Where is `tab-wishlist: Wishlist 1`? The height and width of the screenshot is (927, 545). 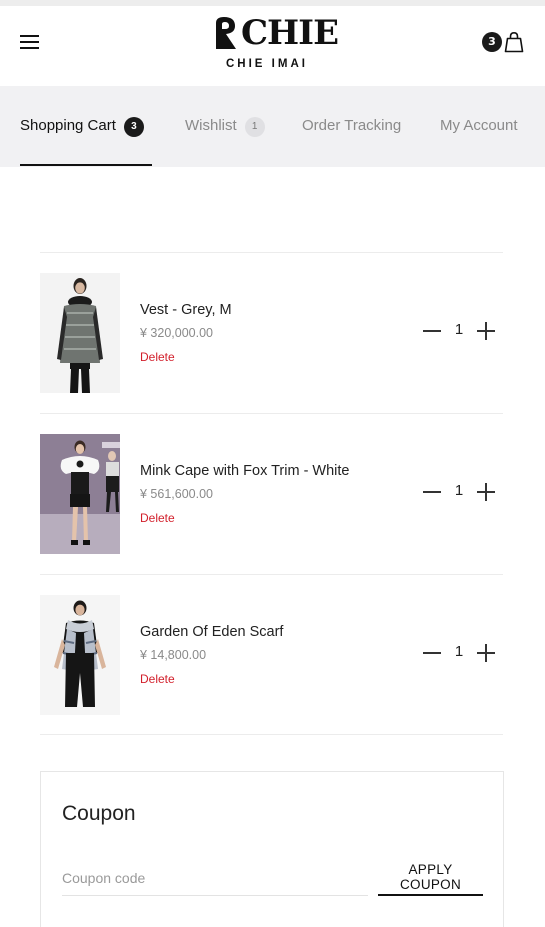
tab-wishlist: Wishlist 1 is located at coordinates (225, 127).